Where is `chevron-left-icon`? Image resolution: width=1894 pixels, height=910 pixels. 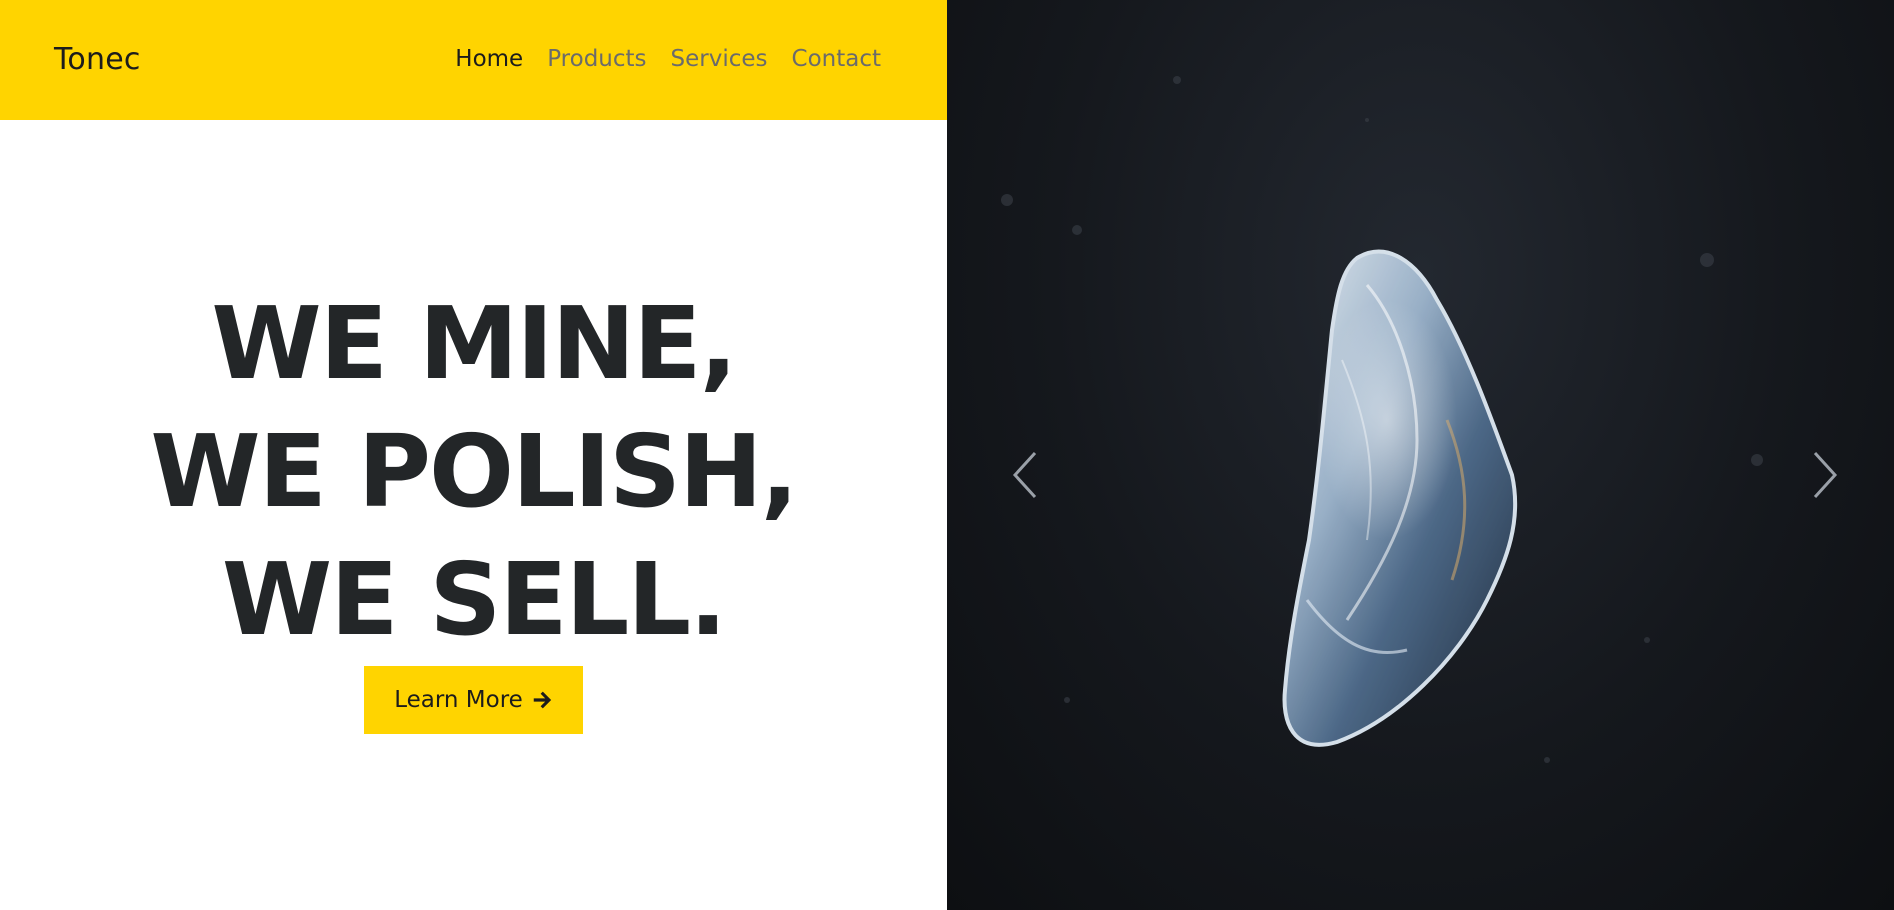
chevron-left-icon is located at coordinates (1025, 475).